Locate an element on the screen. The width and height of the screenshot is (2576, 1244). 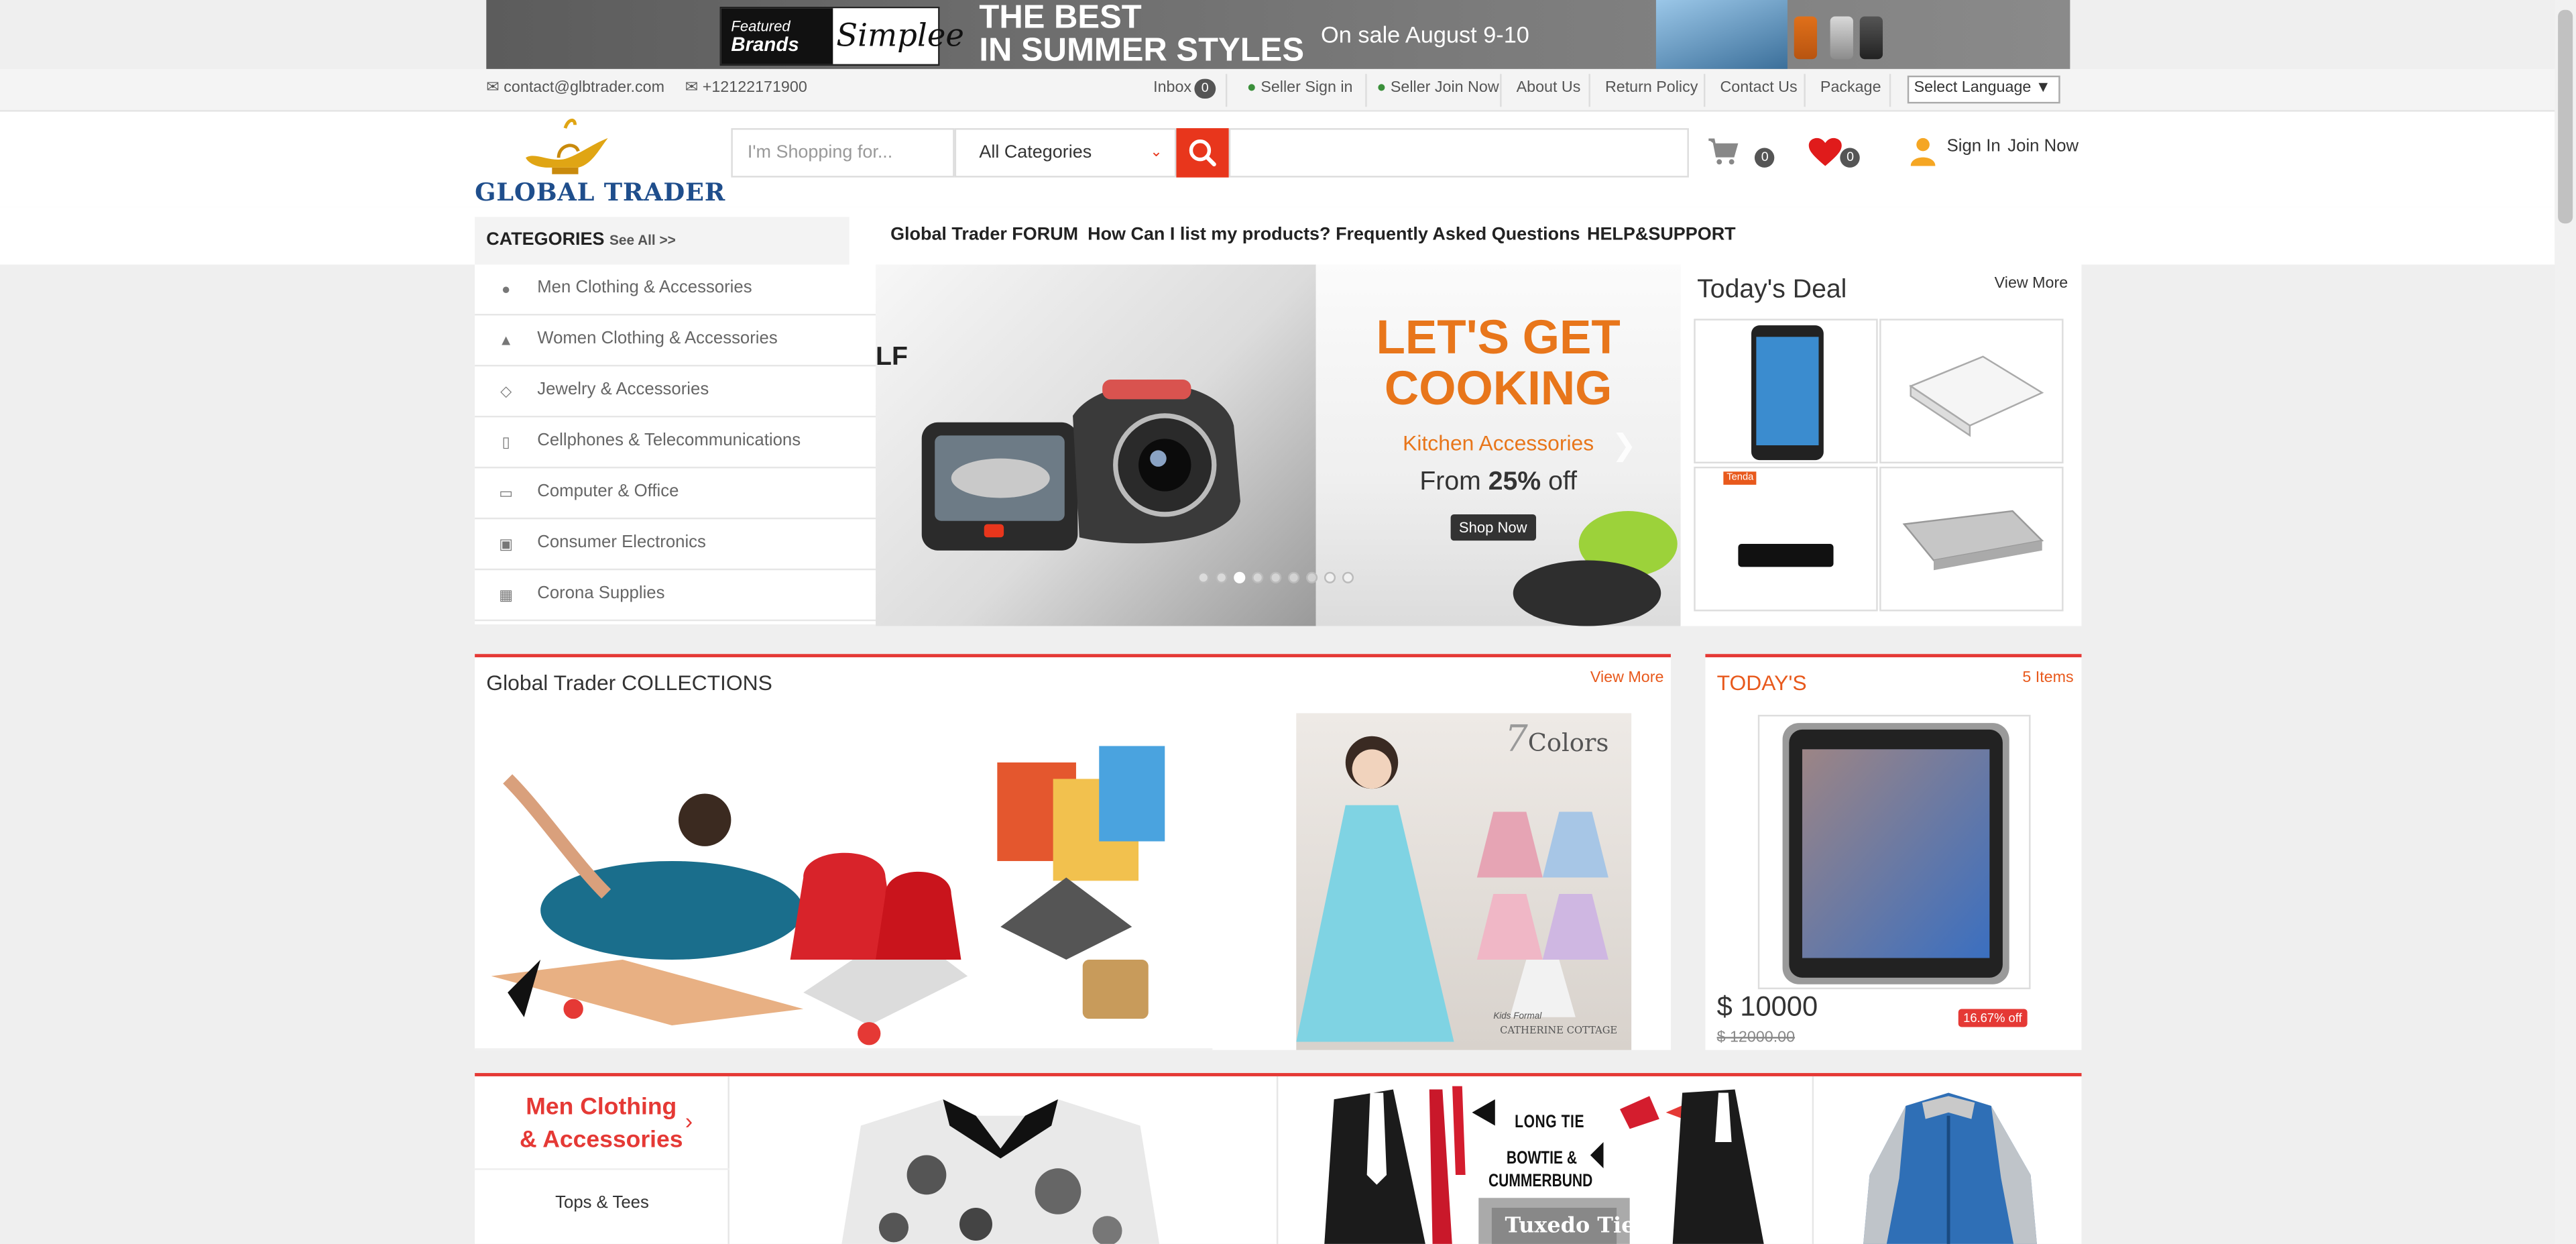
deal-product-switch is located at coordinates (1971, 391).